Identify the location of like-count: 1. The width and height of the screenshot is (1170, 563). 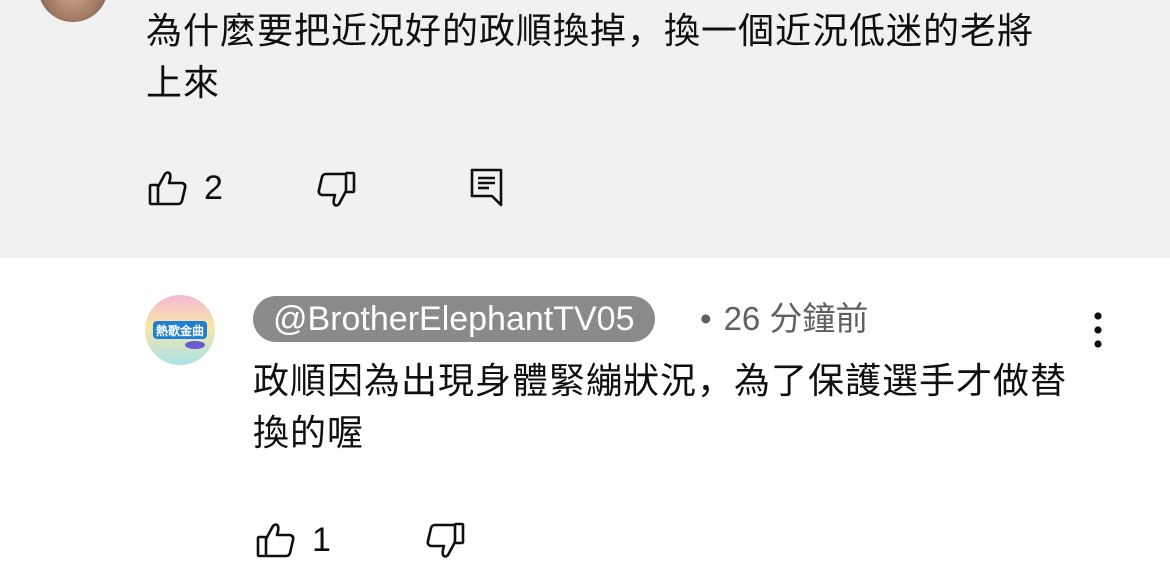
(321, 539).